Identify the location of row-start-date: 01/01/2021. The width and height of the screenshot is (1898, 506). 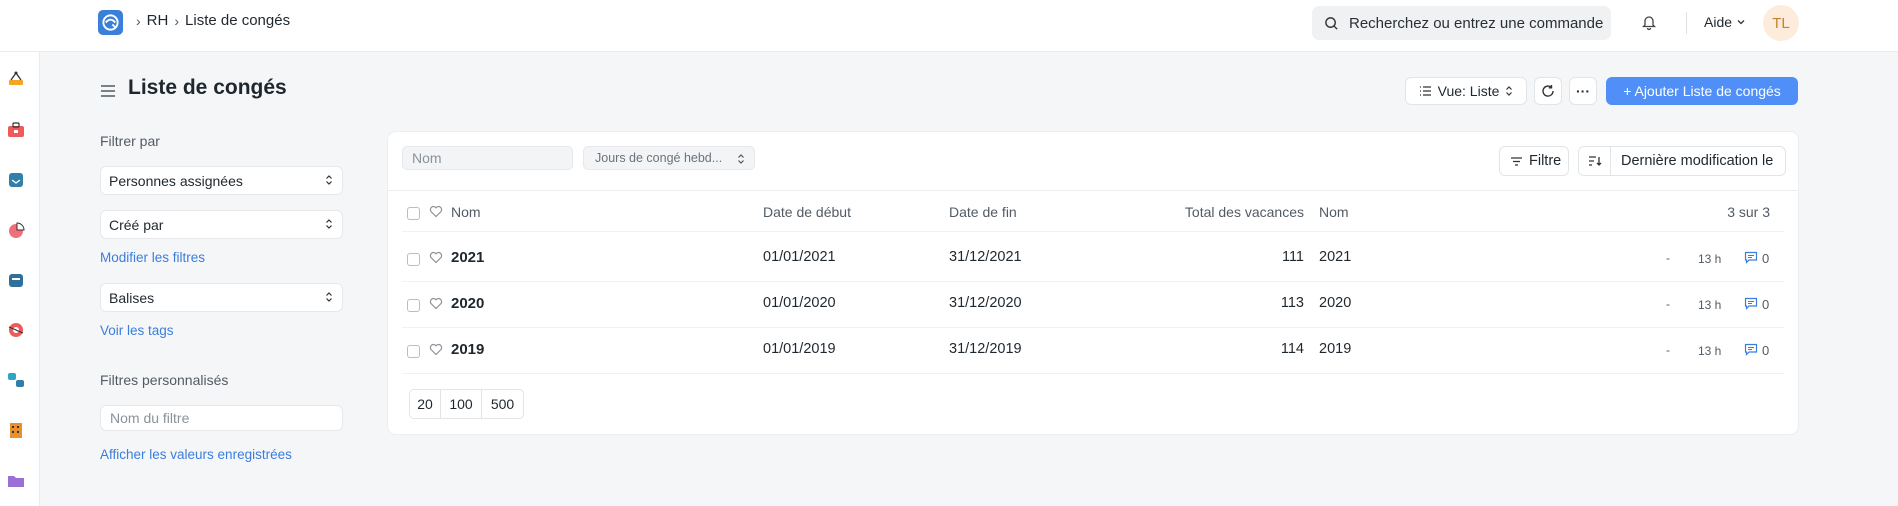
(799, 257).